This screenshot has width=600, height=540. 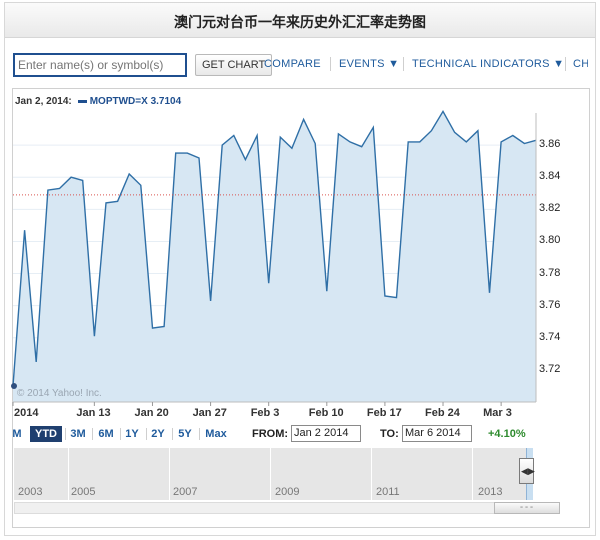 What do you see at coordinates (93, 413) in the screenshot?
I see `x-tick-label: Jan 13` at bounding box center [93, 413].